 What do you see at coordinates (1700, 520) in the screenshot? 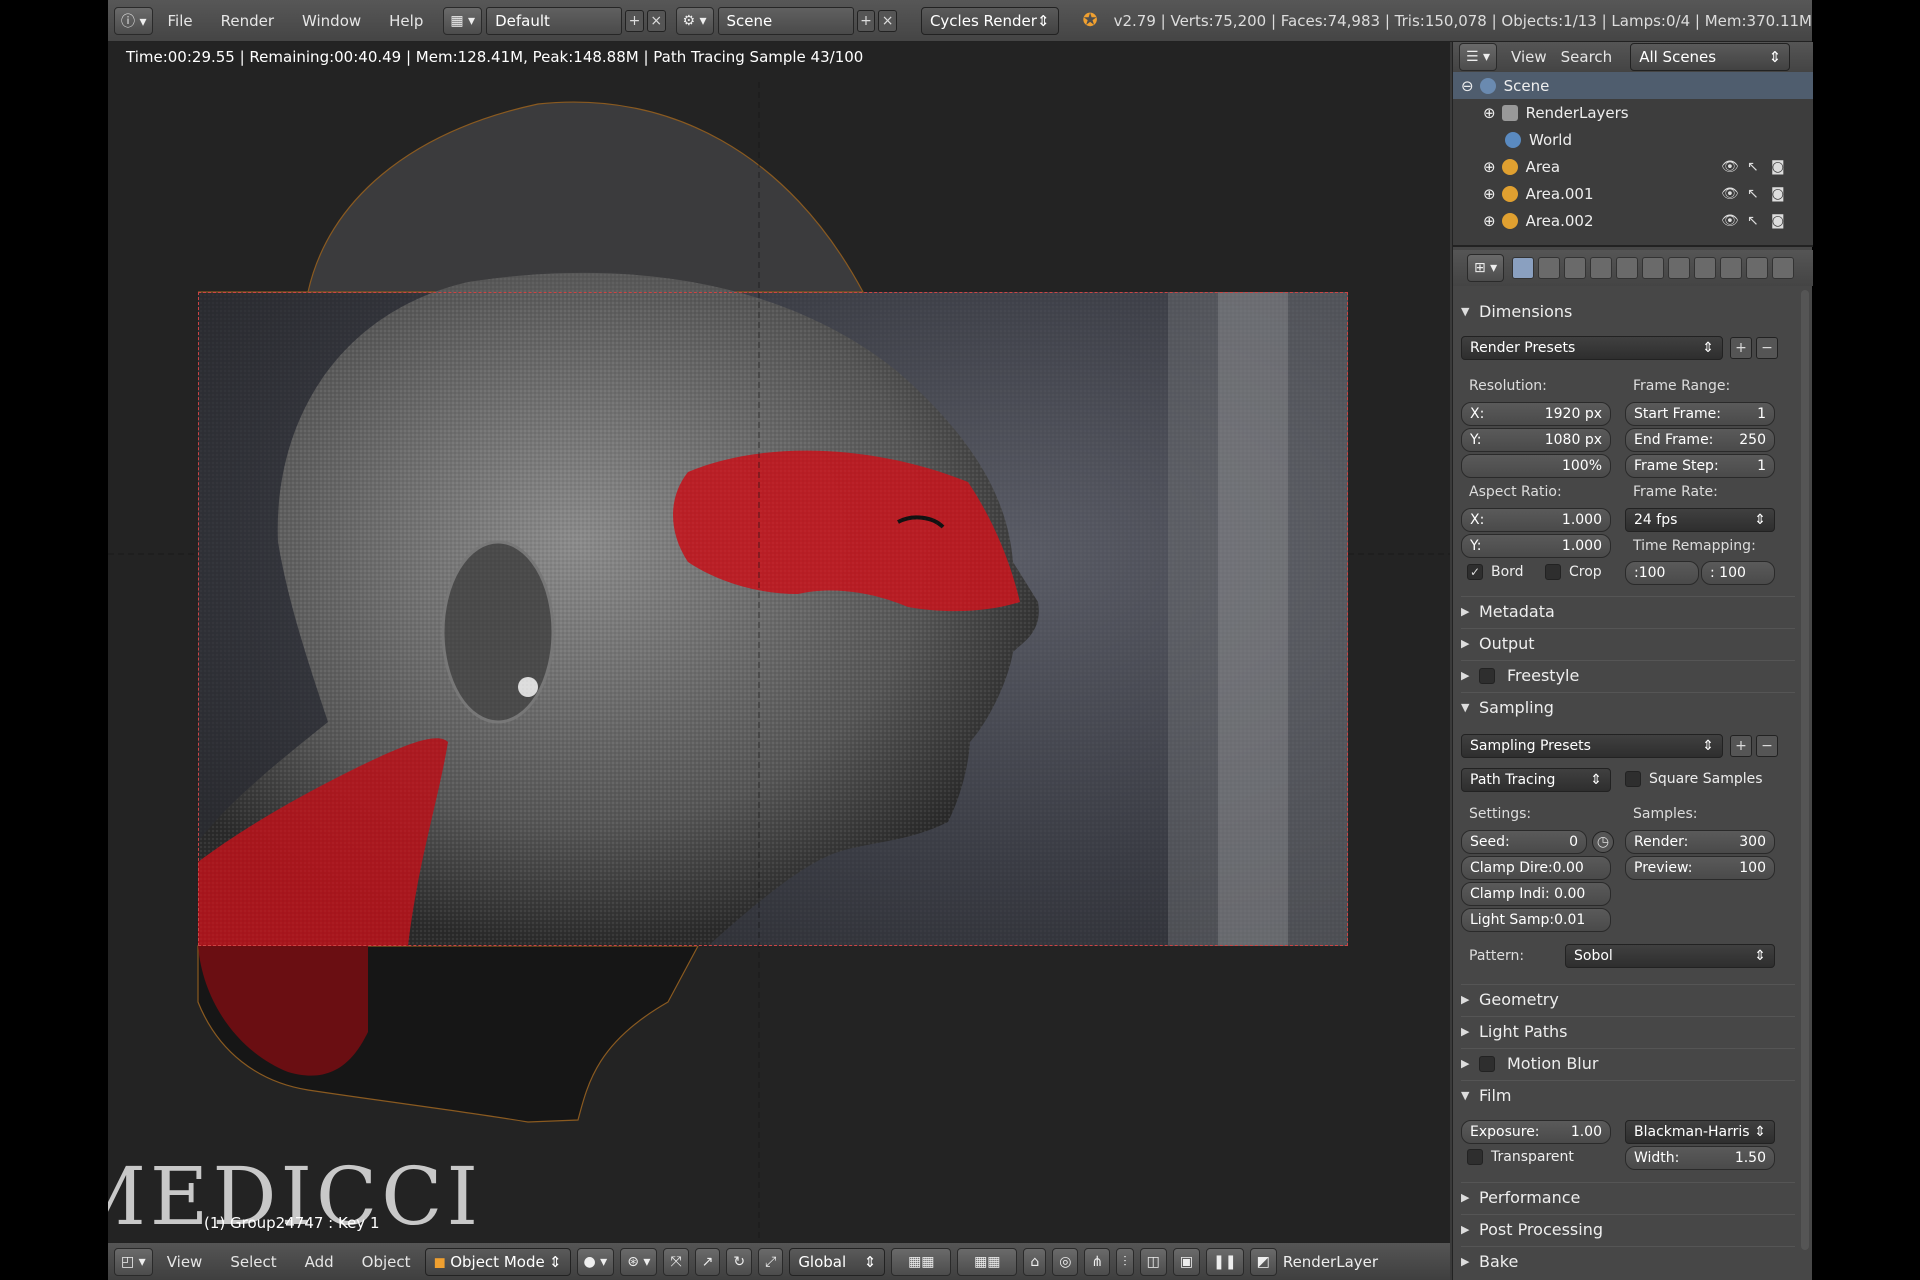
I see `frame-rate-select: 24 fps ⇕` at bounding box center [1700, 520].